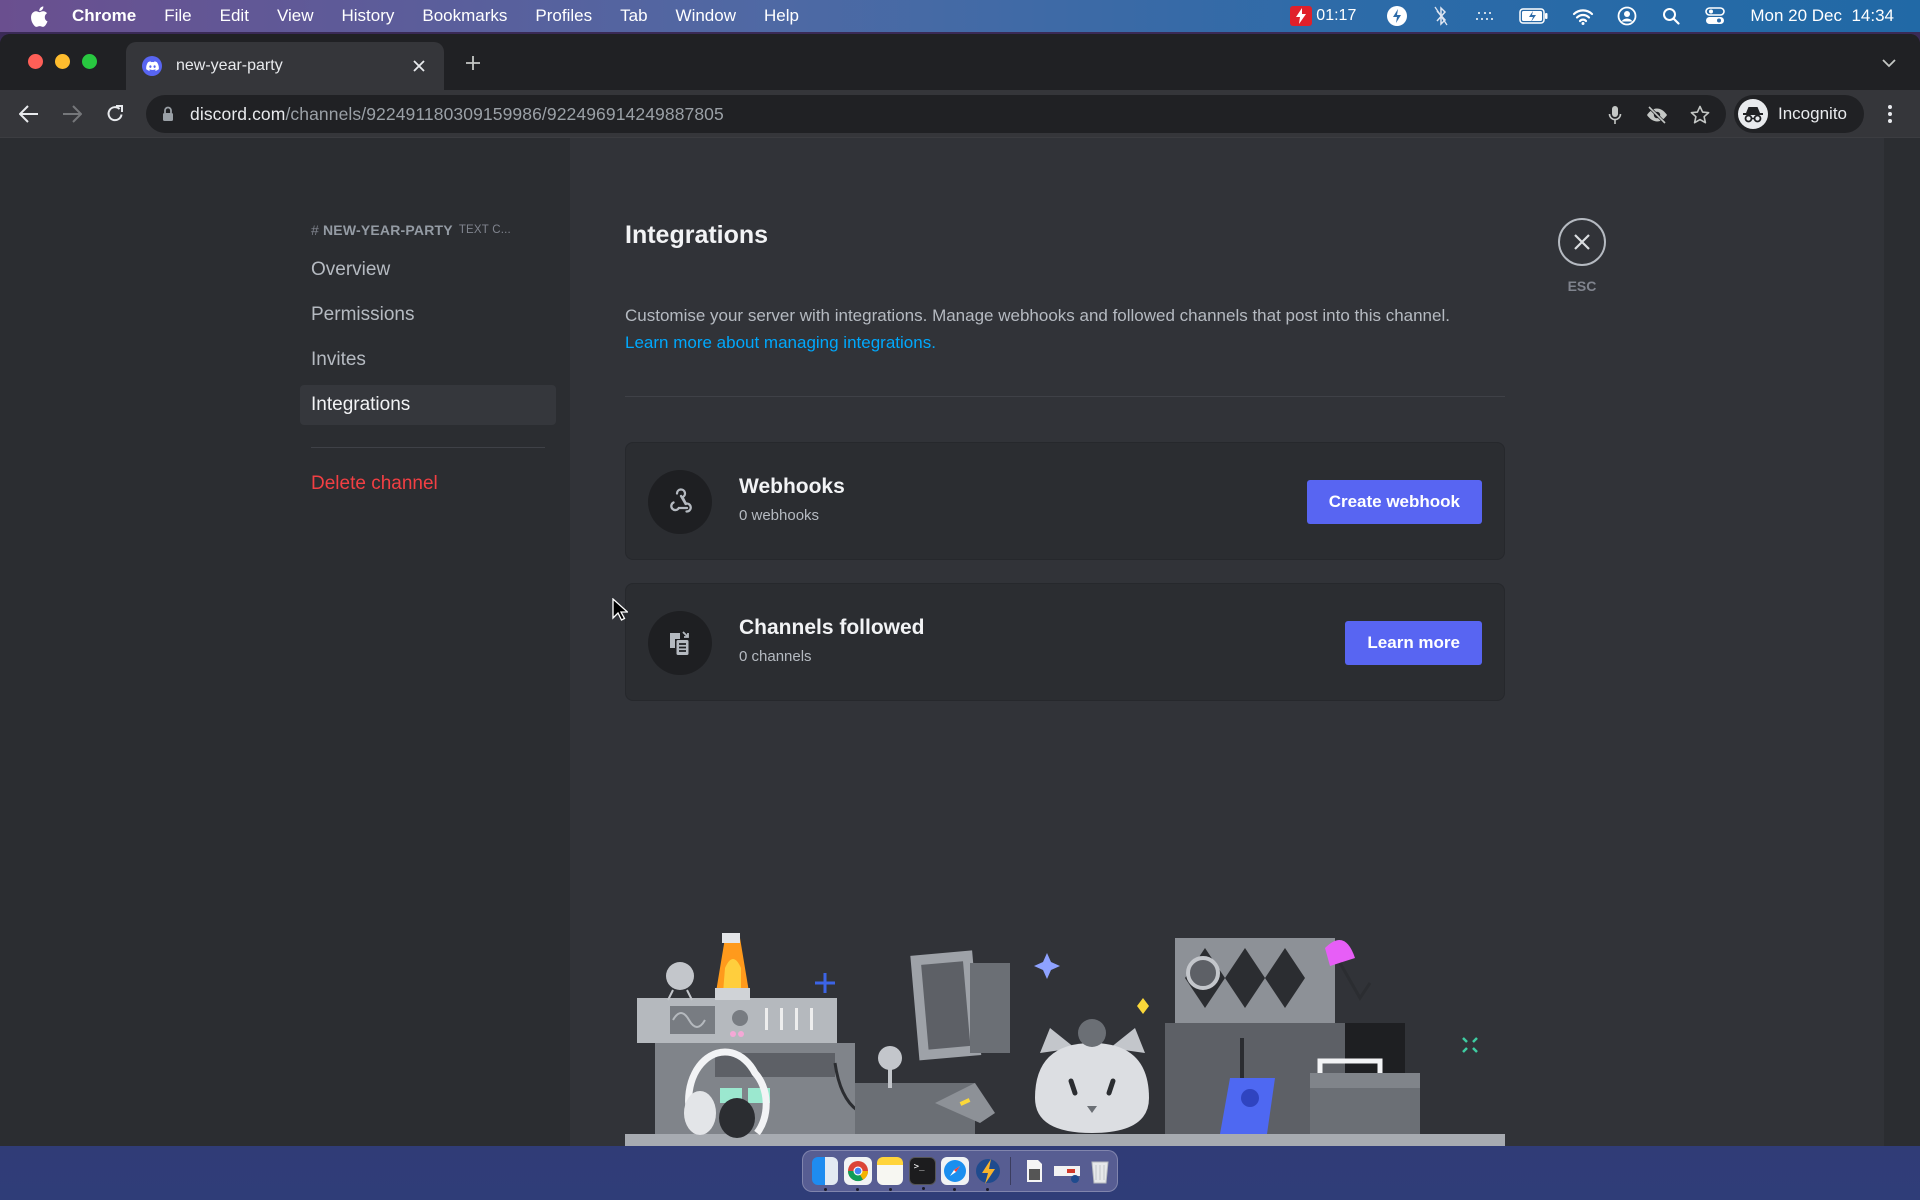  I want to click on menu-view: View, so click(295, 16).